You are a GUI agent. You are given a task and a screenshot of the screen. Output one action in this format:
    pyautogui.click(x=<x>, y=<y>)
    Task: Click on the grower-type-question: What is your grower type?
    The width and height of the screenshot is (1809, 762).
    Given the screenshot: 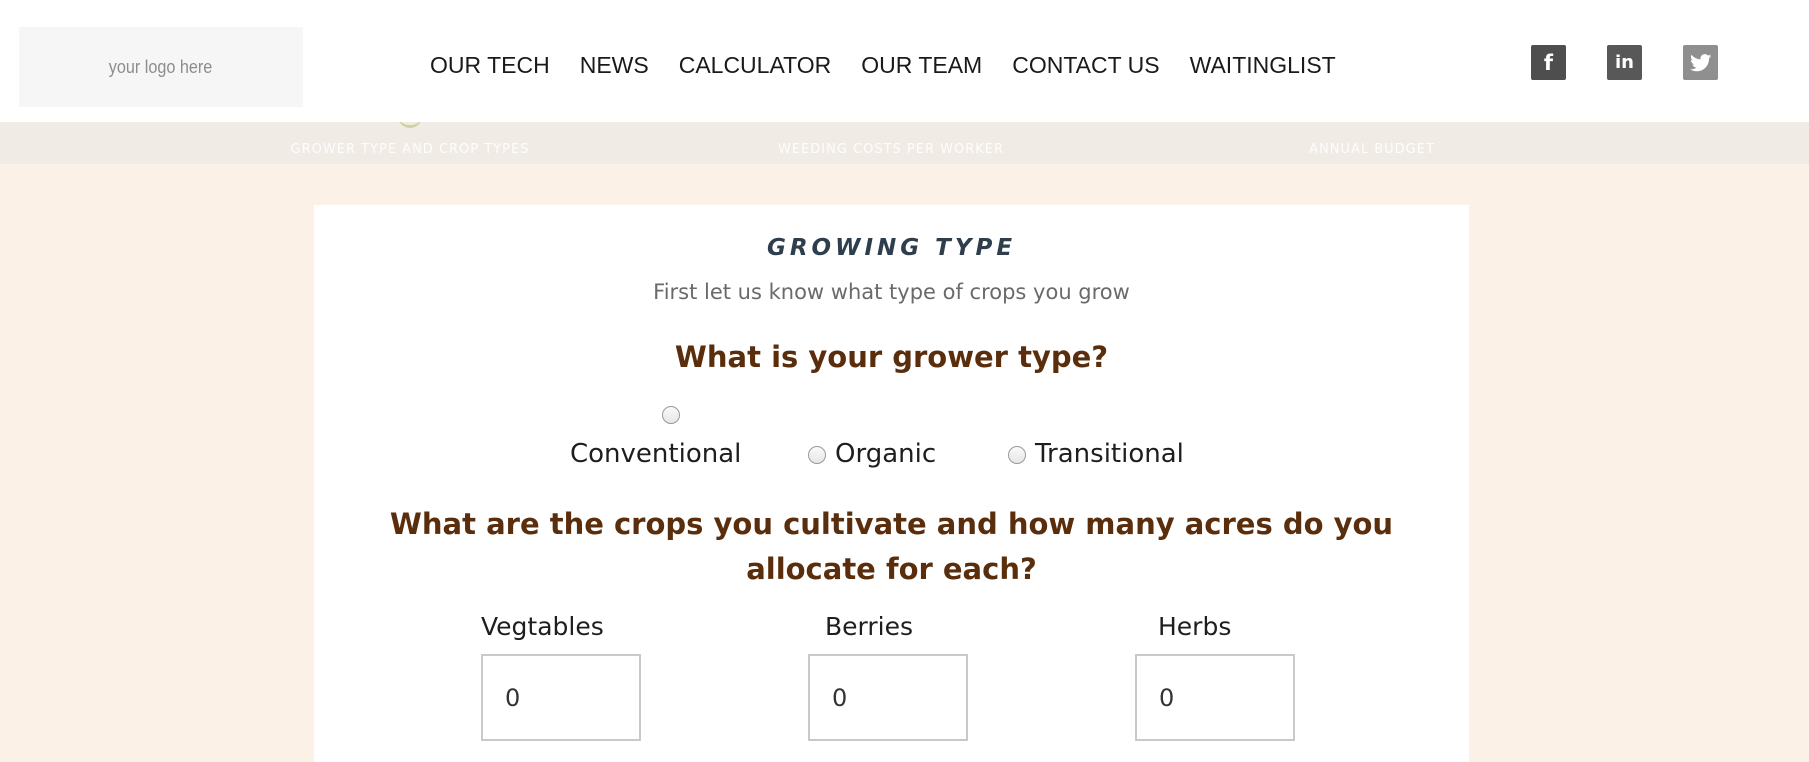 What is the action you would take?
    pyautogui.click(x=891, y=357)
    